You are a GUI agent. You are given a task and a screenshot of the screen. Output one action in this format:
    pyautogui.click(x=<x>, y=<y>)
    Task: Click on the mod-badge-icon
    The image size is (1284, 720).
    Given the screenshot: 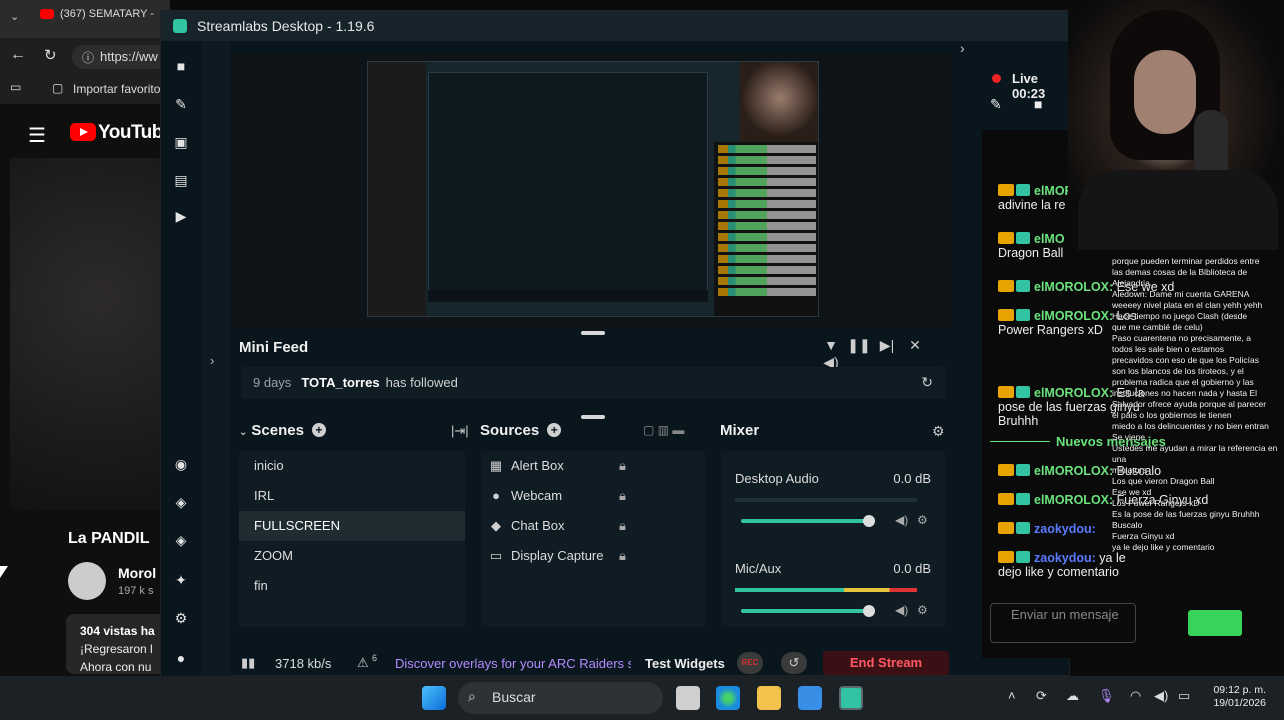 What is the action you would take?
    pyautogui.click(x=1023, y=238)
    